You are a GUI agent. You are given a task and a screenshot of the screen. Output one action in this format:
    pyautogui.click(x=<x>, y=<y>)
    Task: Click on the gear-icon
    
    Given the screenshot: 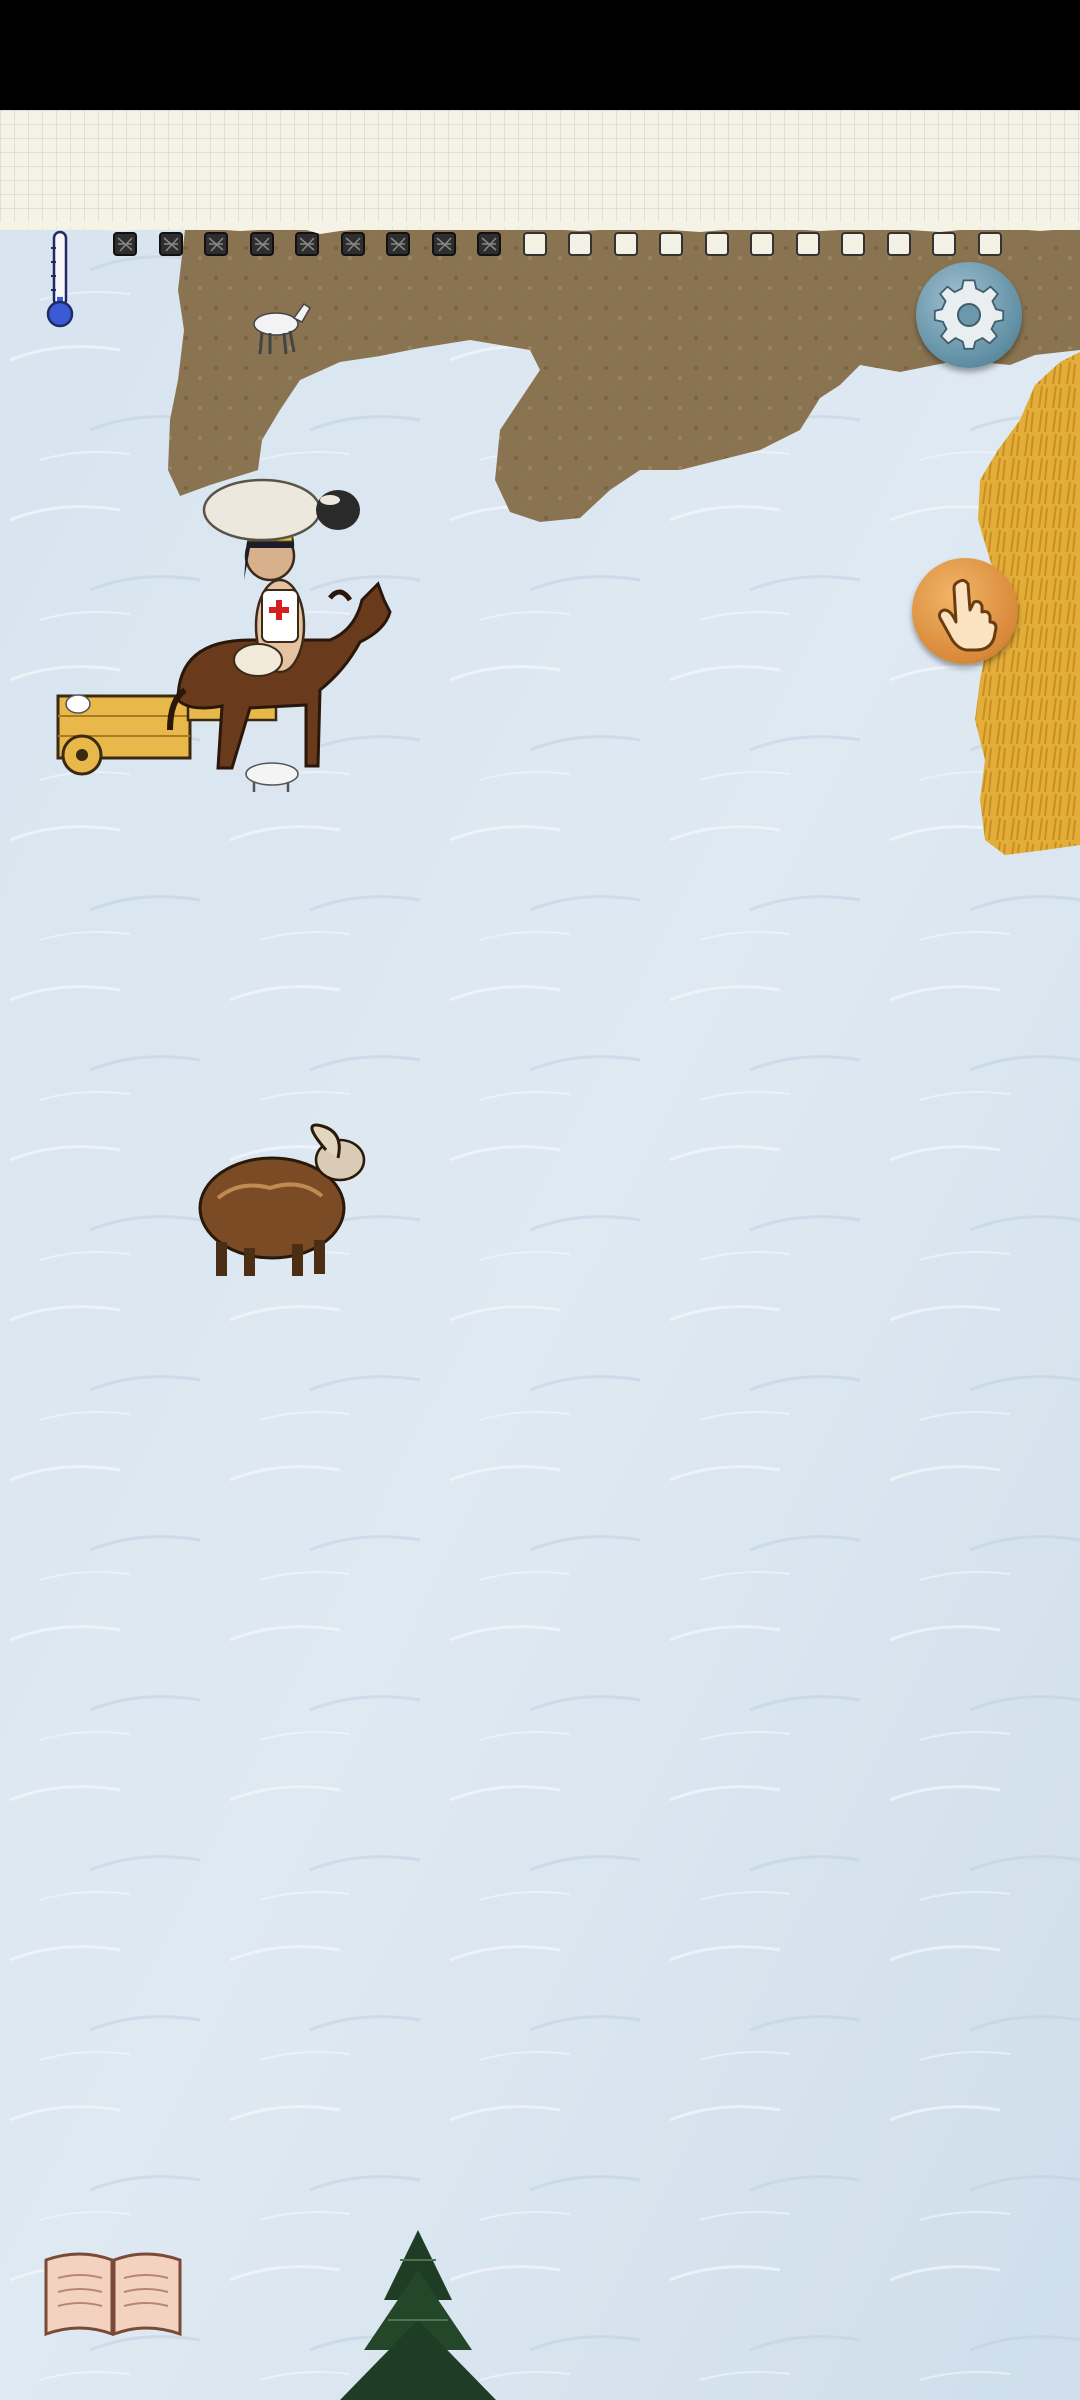 What is the action you would take?
    pyautogui.click(x=969, y=314)
    